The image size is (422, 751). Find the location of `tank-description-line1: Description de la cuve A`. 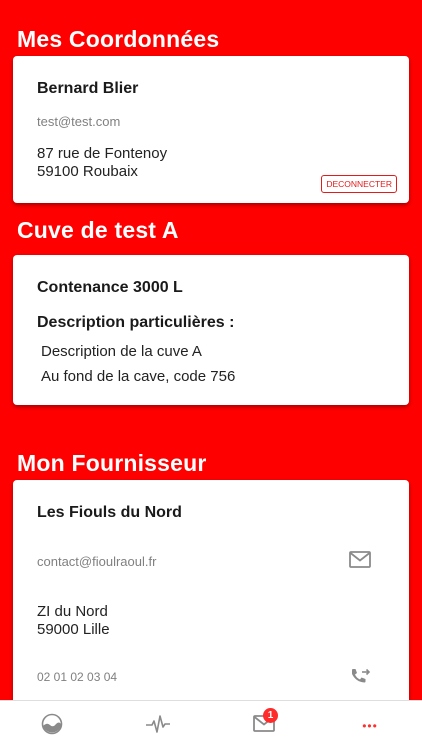

tank-description-line1: Description de la cuve A is located at coordinates (121, 351).